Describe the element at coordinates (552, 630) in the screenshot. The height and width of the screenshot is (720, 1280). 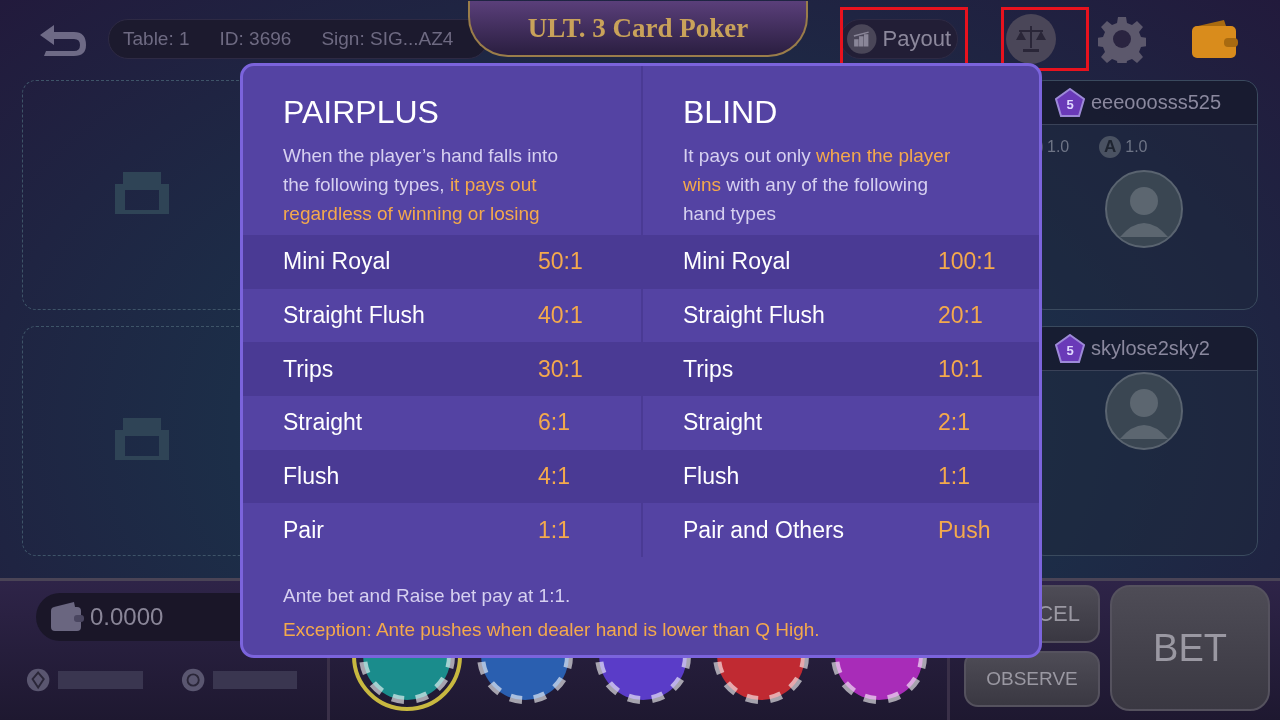
I see `exception-note: Exception: Ante pushes when dealer hand is lower than Q High.` at that location.